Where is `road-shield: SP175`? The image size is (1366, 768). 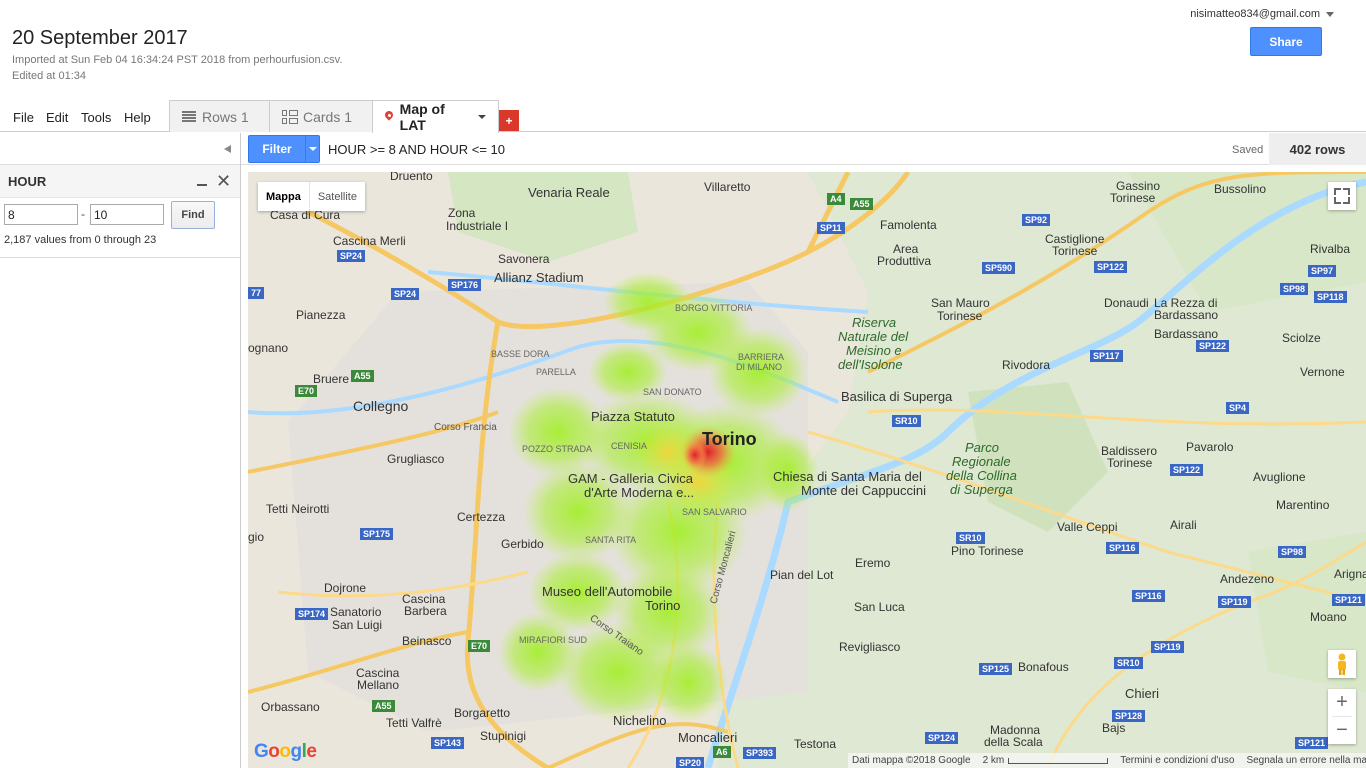
road-shield: SP175 is located at coordinates (377, 534).